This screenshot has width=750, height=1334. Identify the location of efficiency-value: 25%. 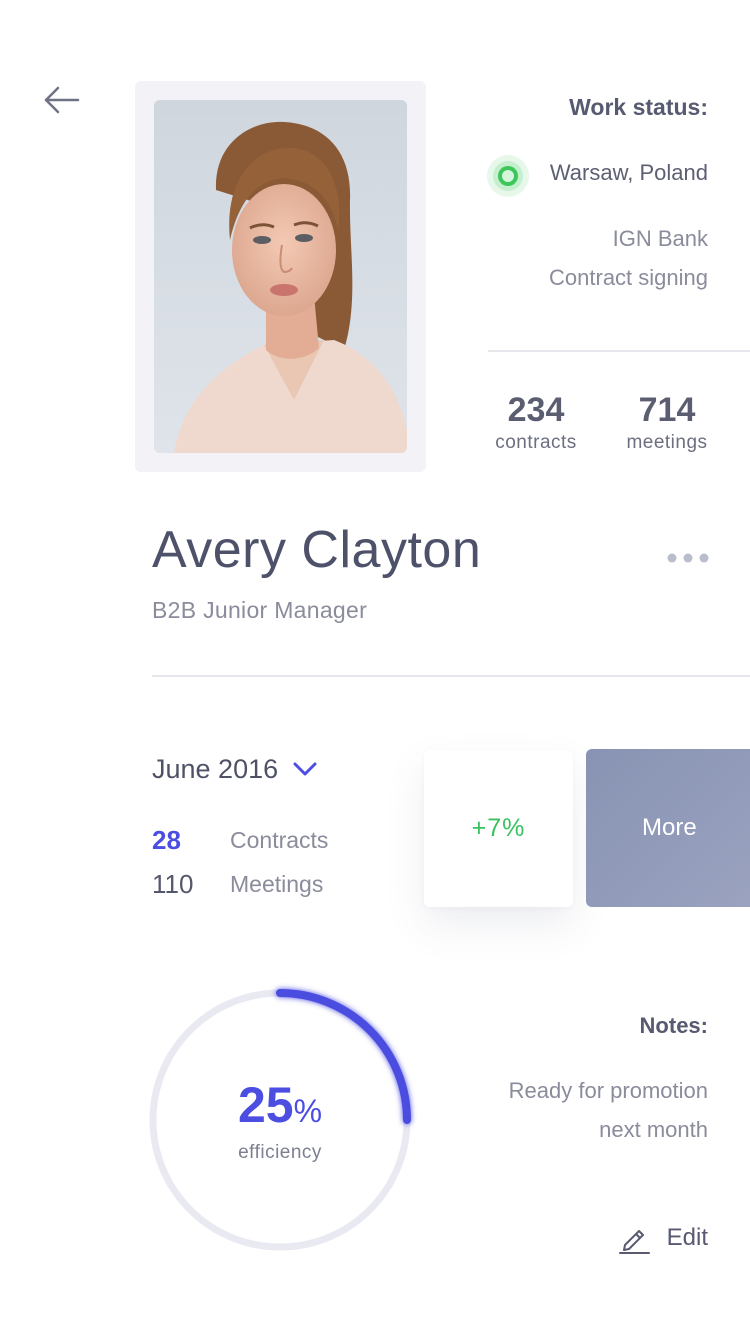
(280, 1105).